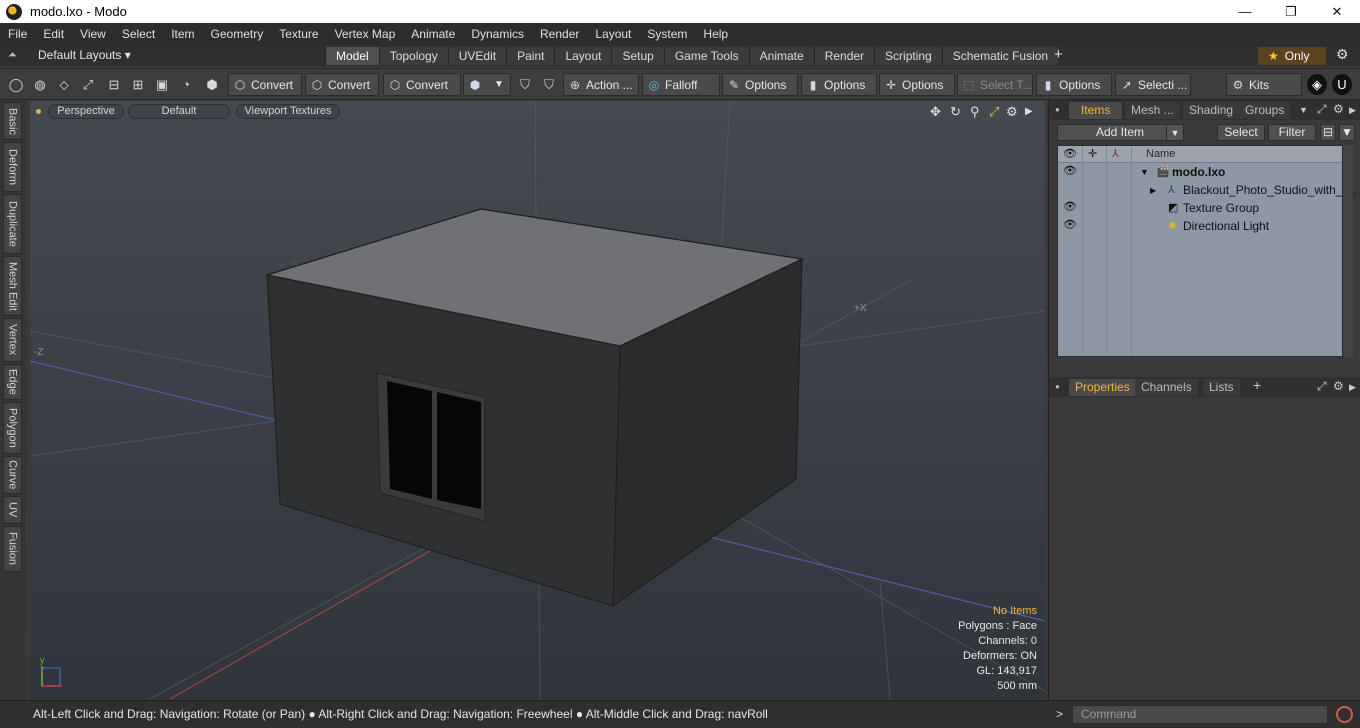  I want to click on options-button-2: ▮ Options, so click(839, 84).